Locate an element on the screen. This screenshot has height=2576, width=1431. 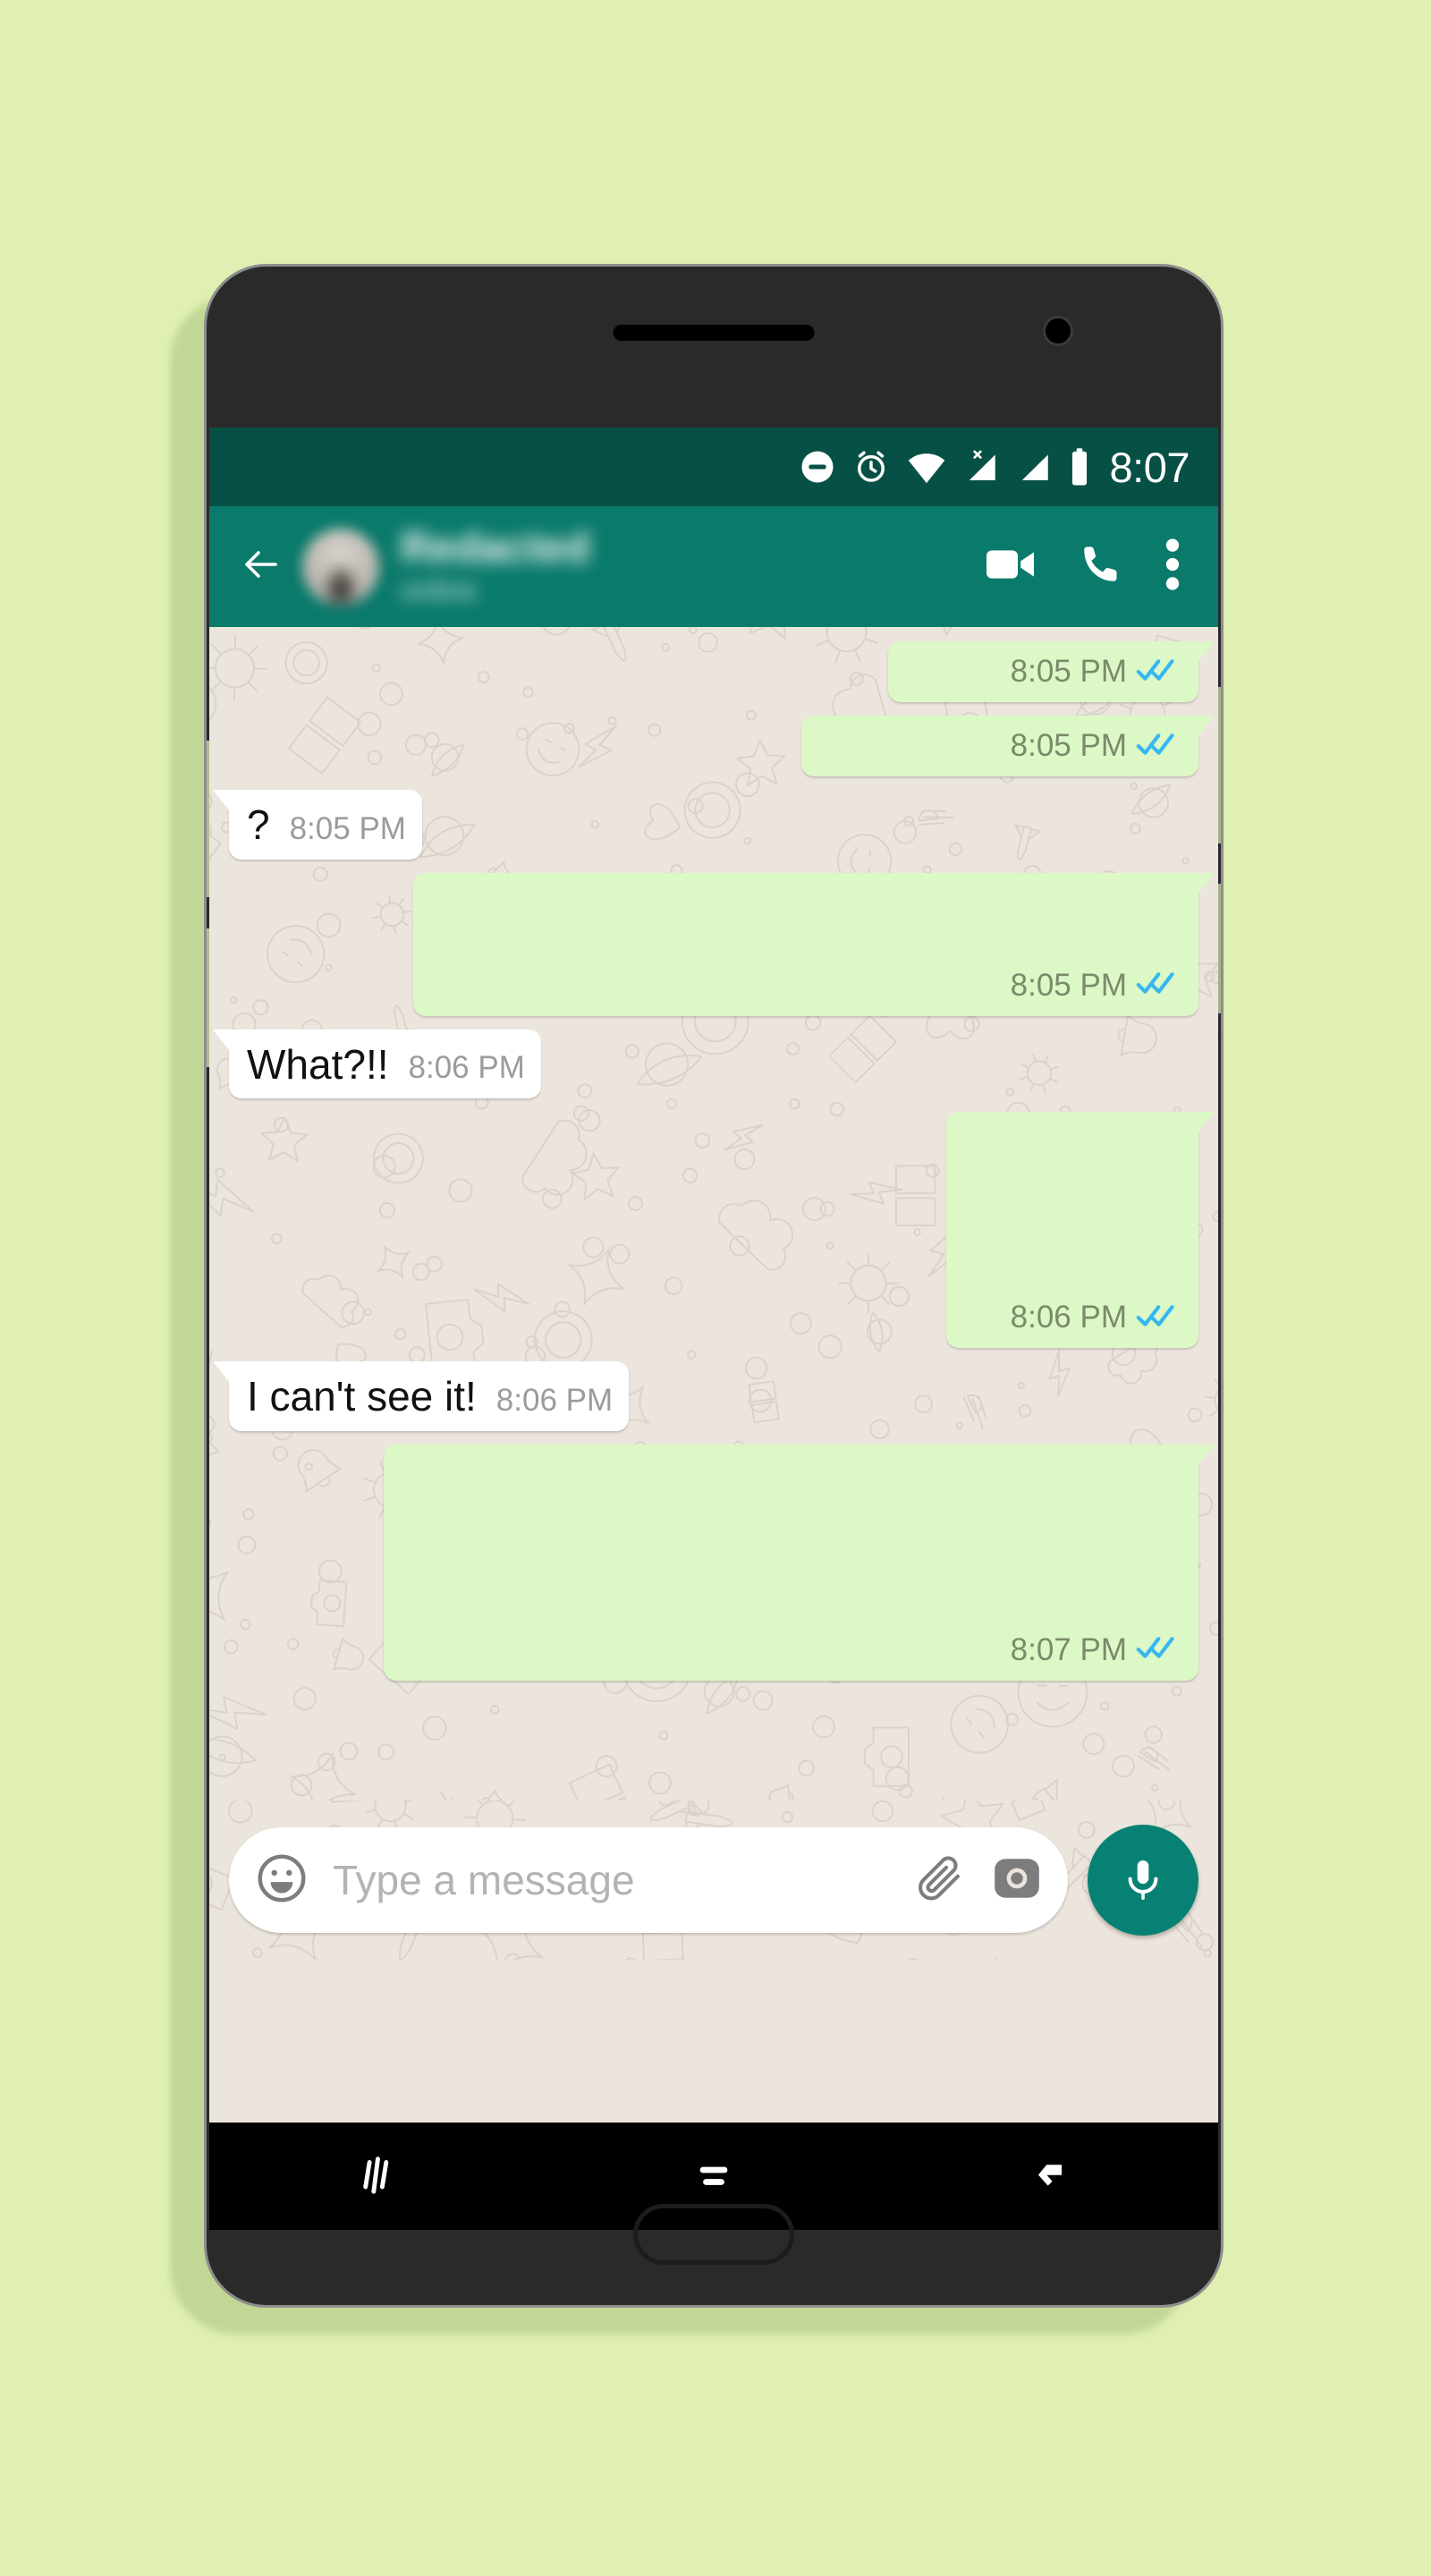
incoming-message-bubble: I can't see it! 8:06 PM is located at coordinates (421, 1396).